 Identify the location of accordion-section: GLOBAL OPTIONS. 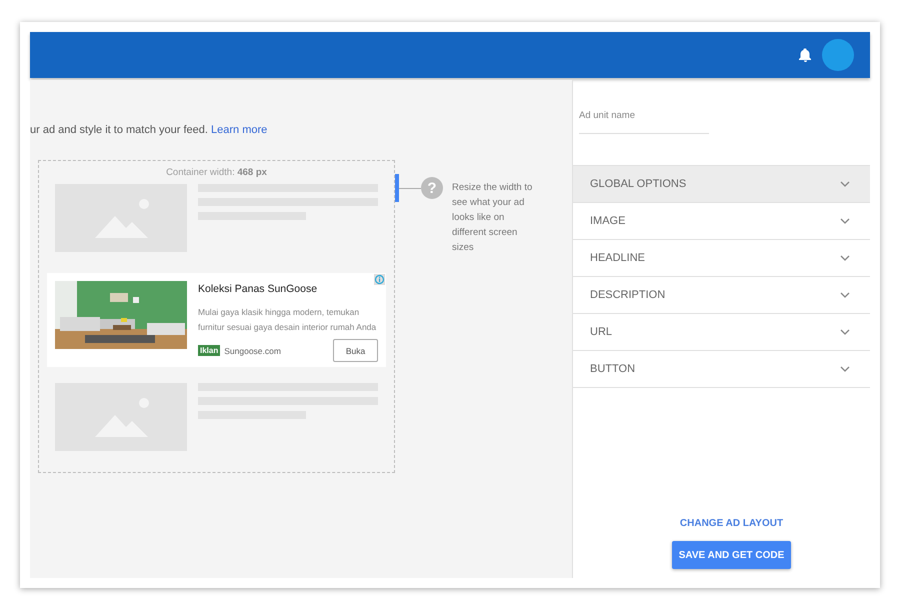
(721, 184).